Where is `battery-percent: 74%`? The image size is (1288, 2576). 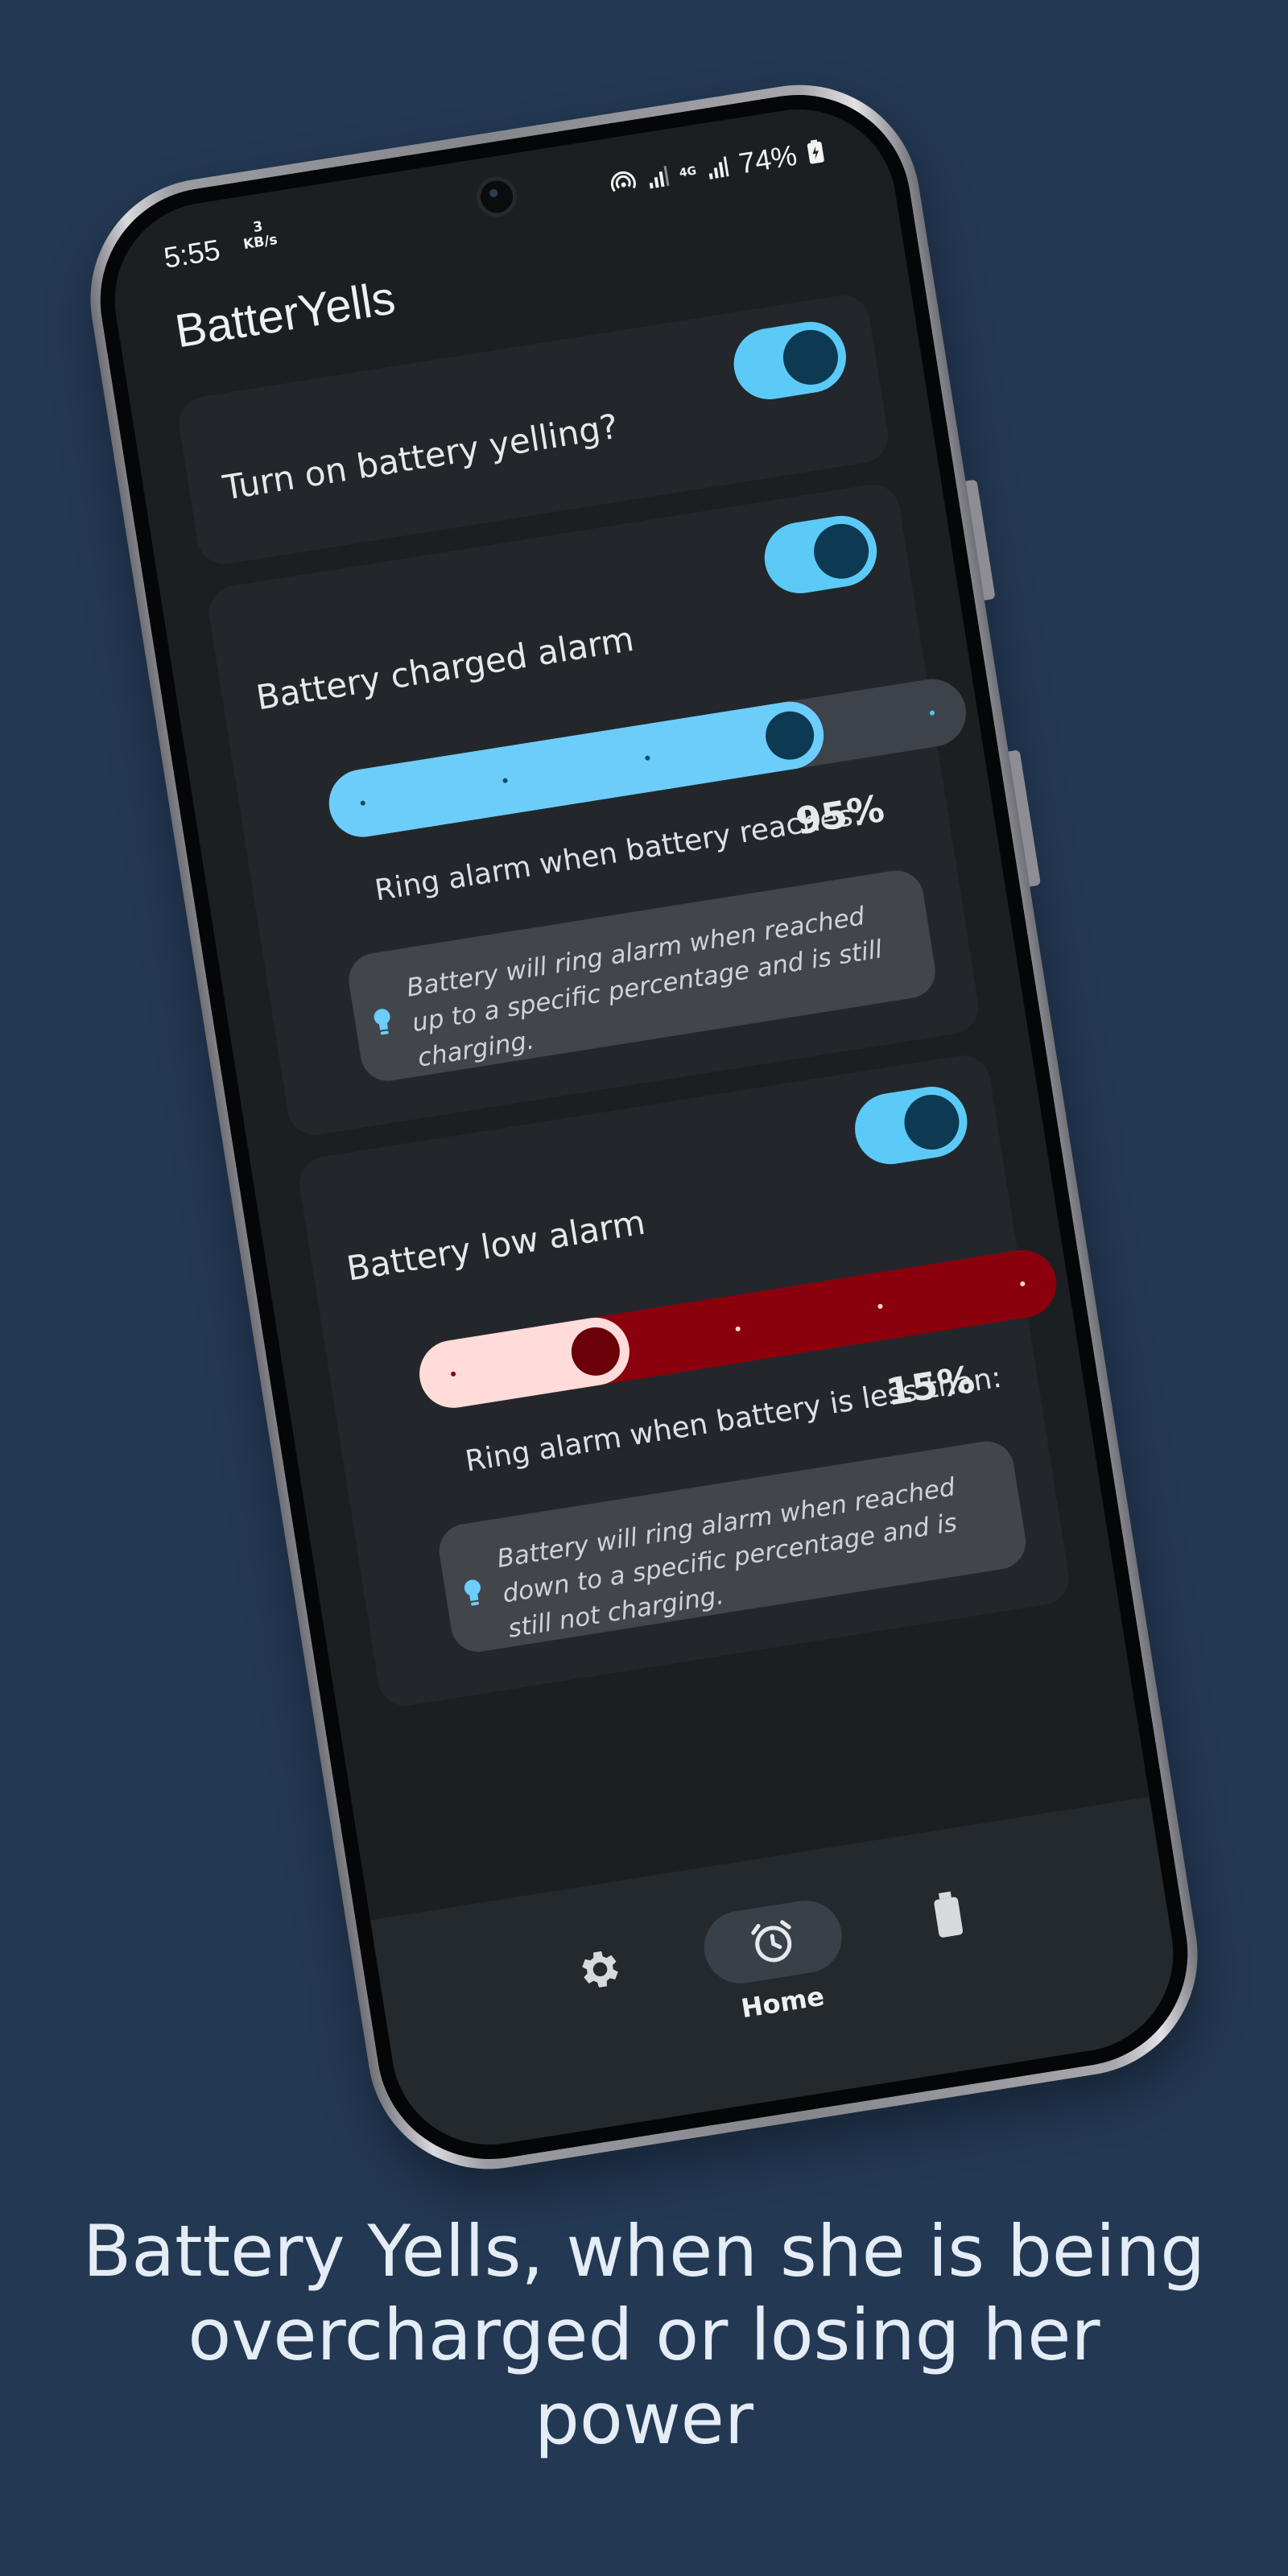 battery-percent: 74% is located at coordinates (767, 159).